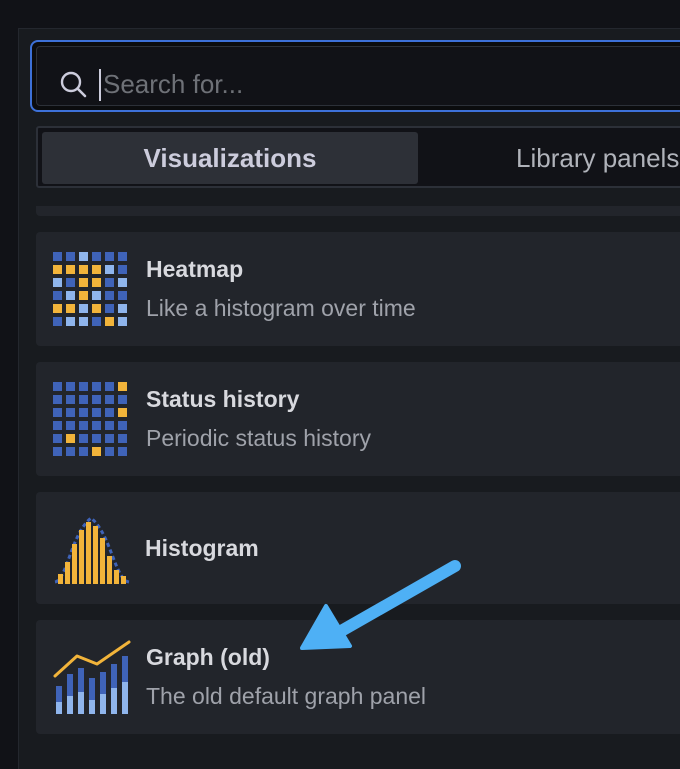 This screenshot has height=769, width=680. I want to click on viz-card-description: The old default graph panel, so click(286, 696).